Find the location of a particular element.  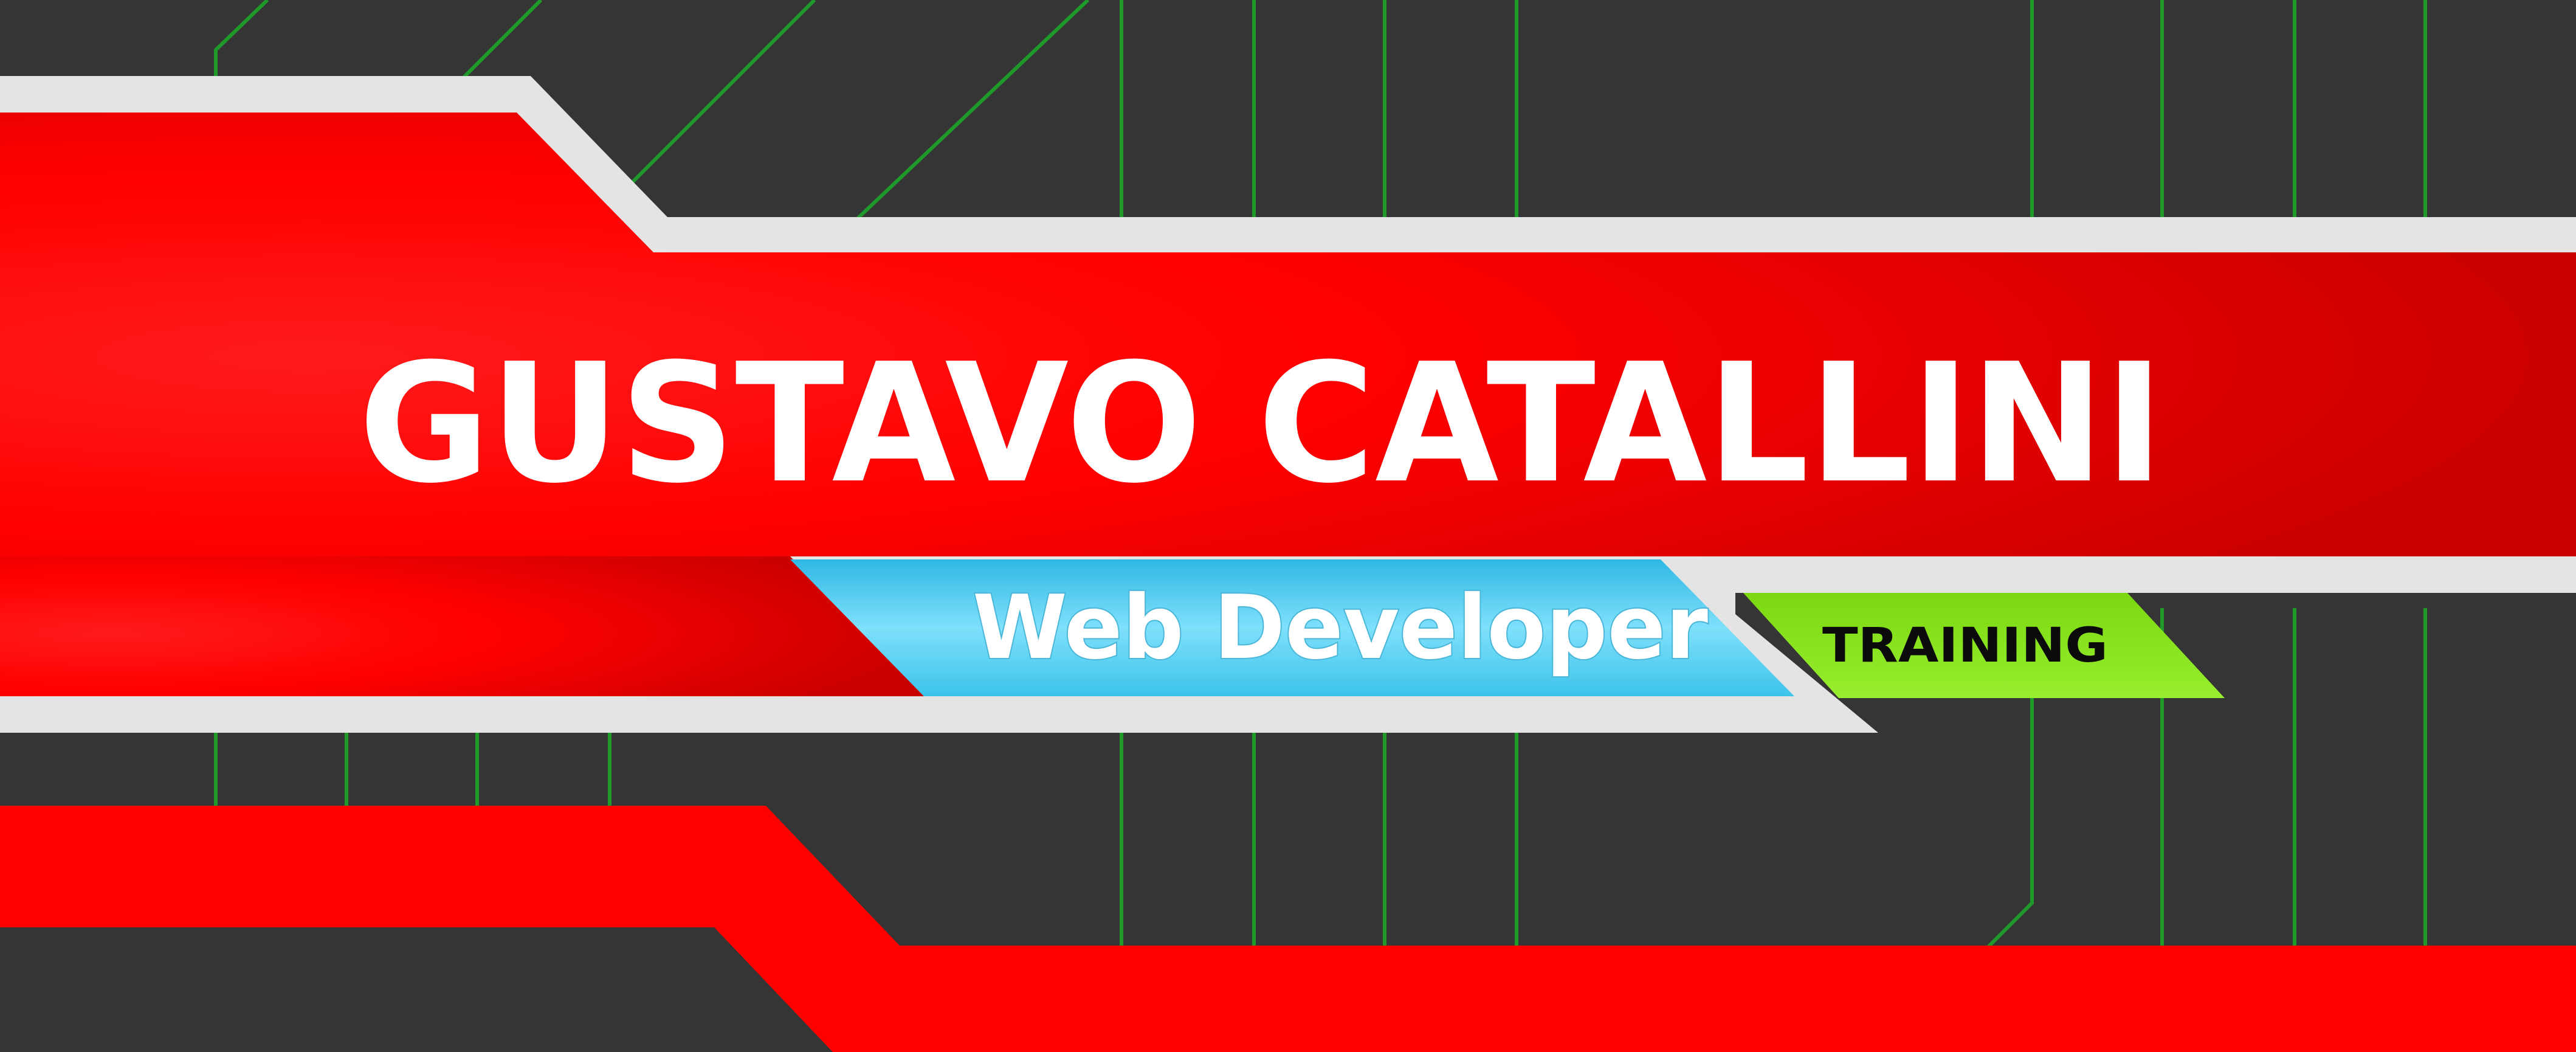

name-banner-lower is located at coordinates (462, 626).